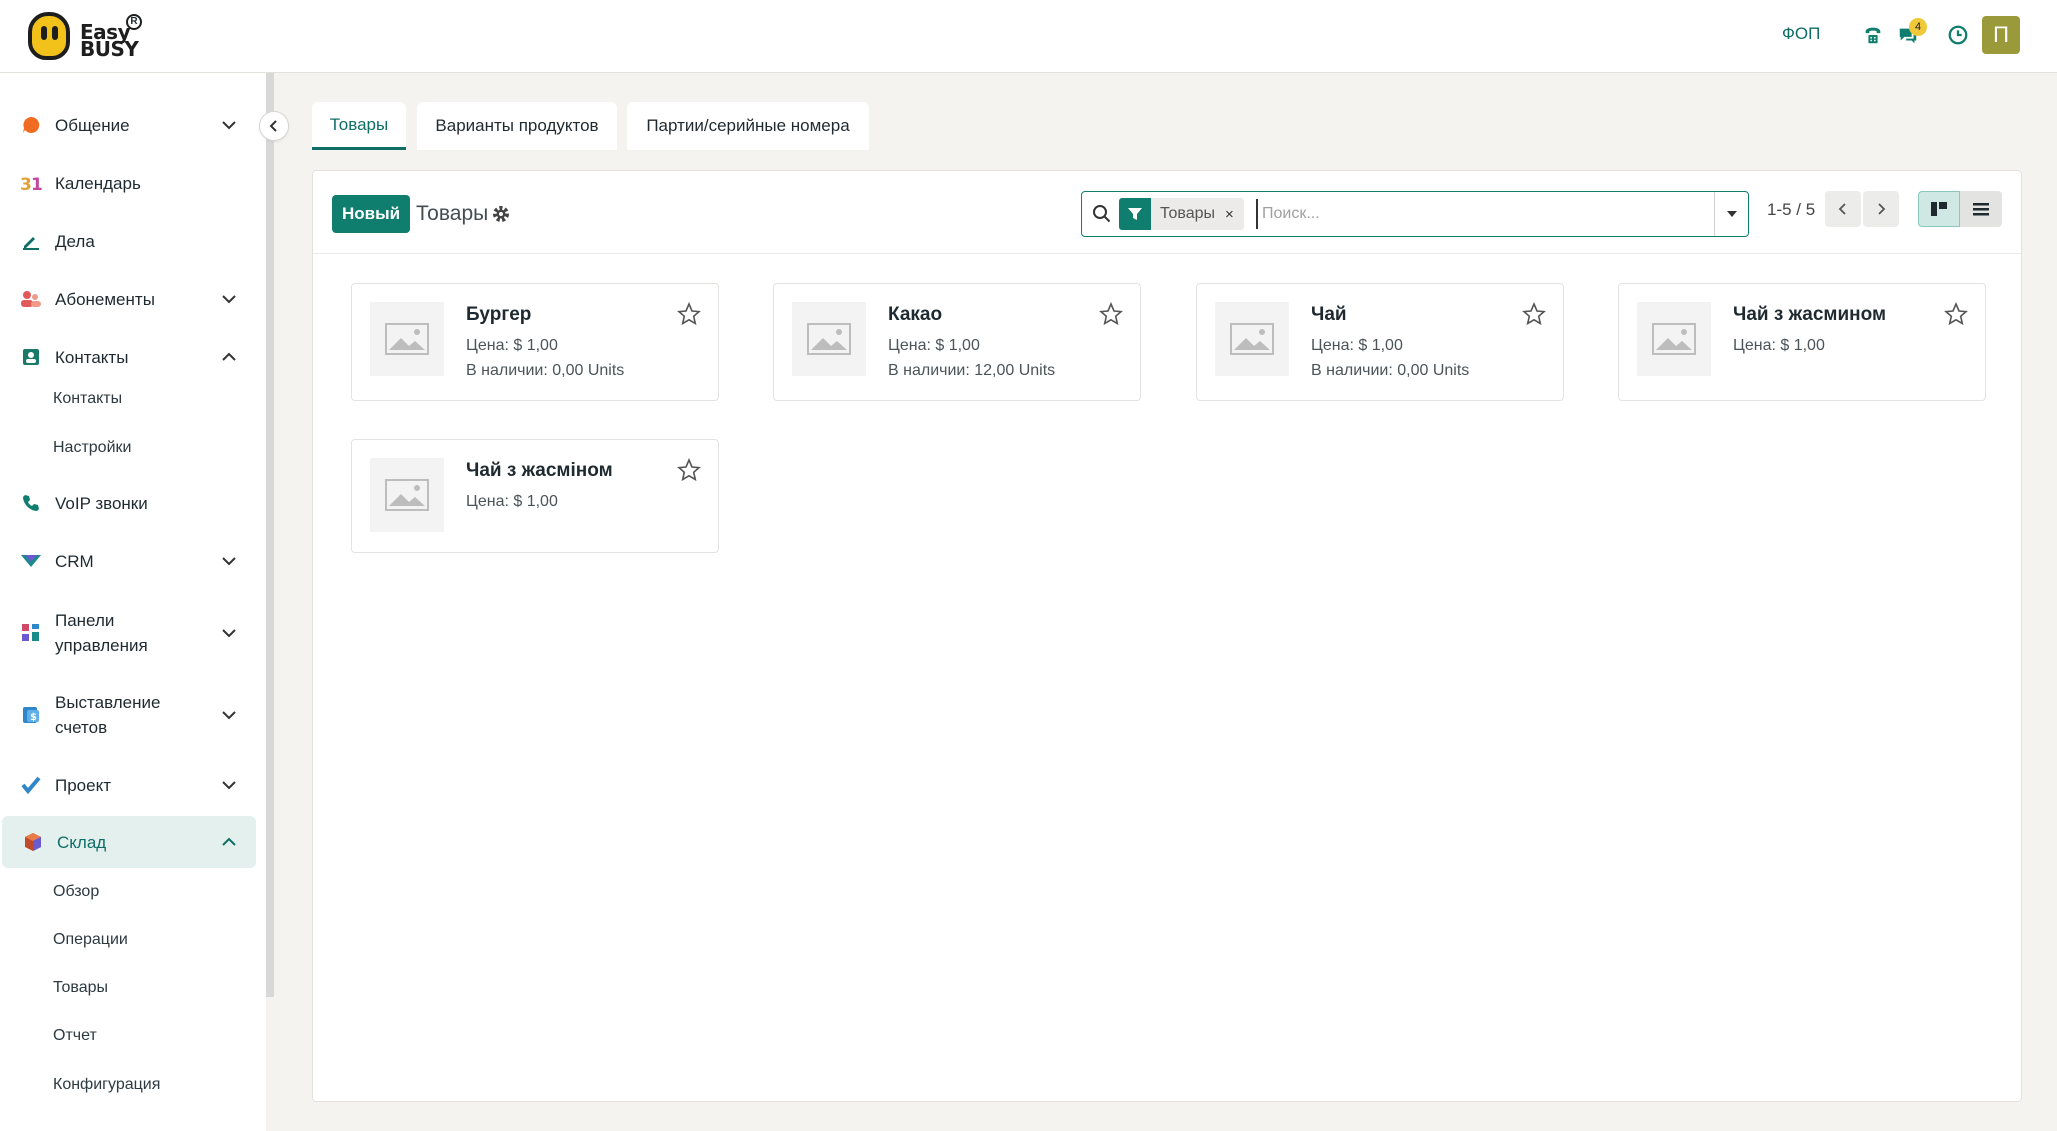  Describe the element at coordinates (129, 785) in the screenshot. I see `sidebar-item-project: Проект` at that location.